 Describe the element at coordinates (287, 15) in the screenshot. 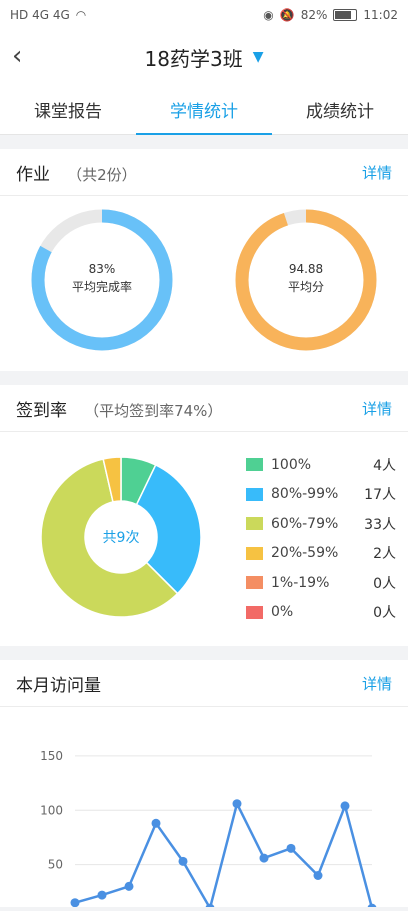

I see `bell-off-icon: 🔕` at that location.